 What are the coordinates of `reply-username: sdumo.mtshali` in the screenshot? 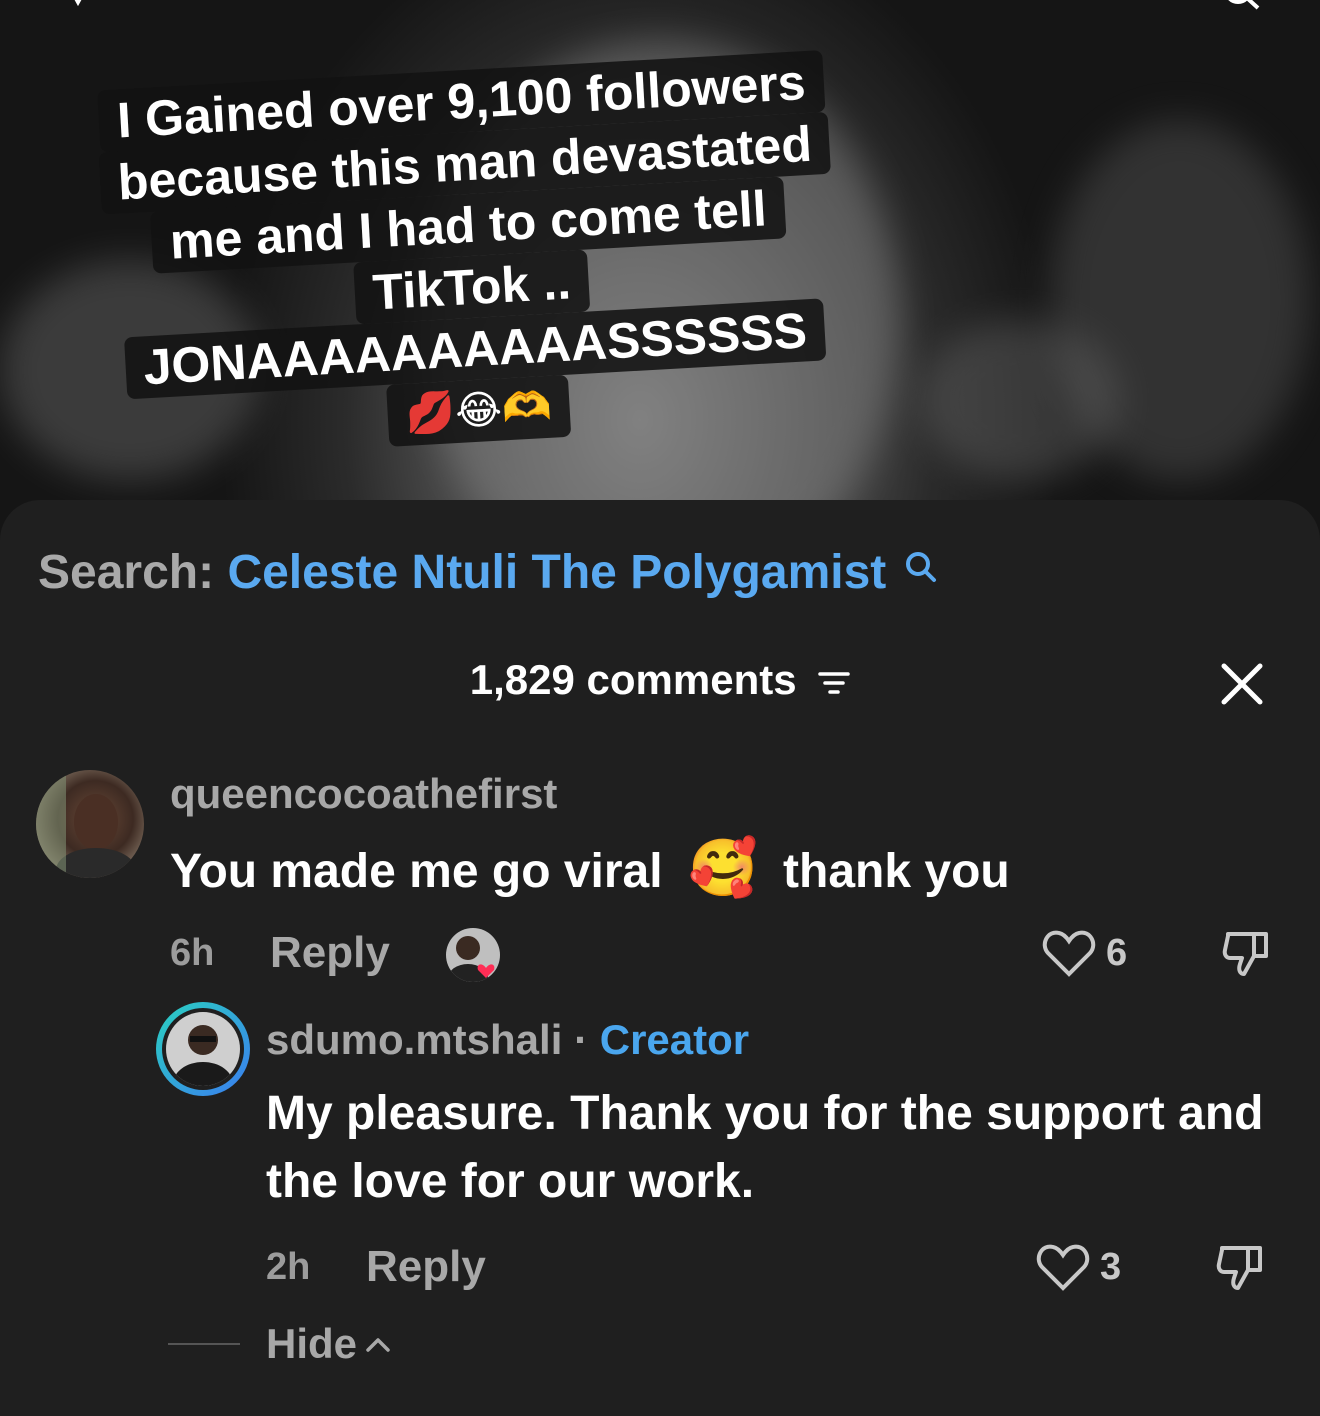 It's located at (414, 1039).